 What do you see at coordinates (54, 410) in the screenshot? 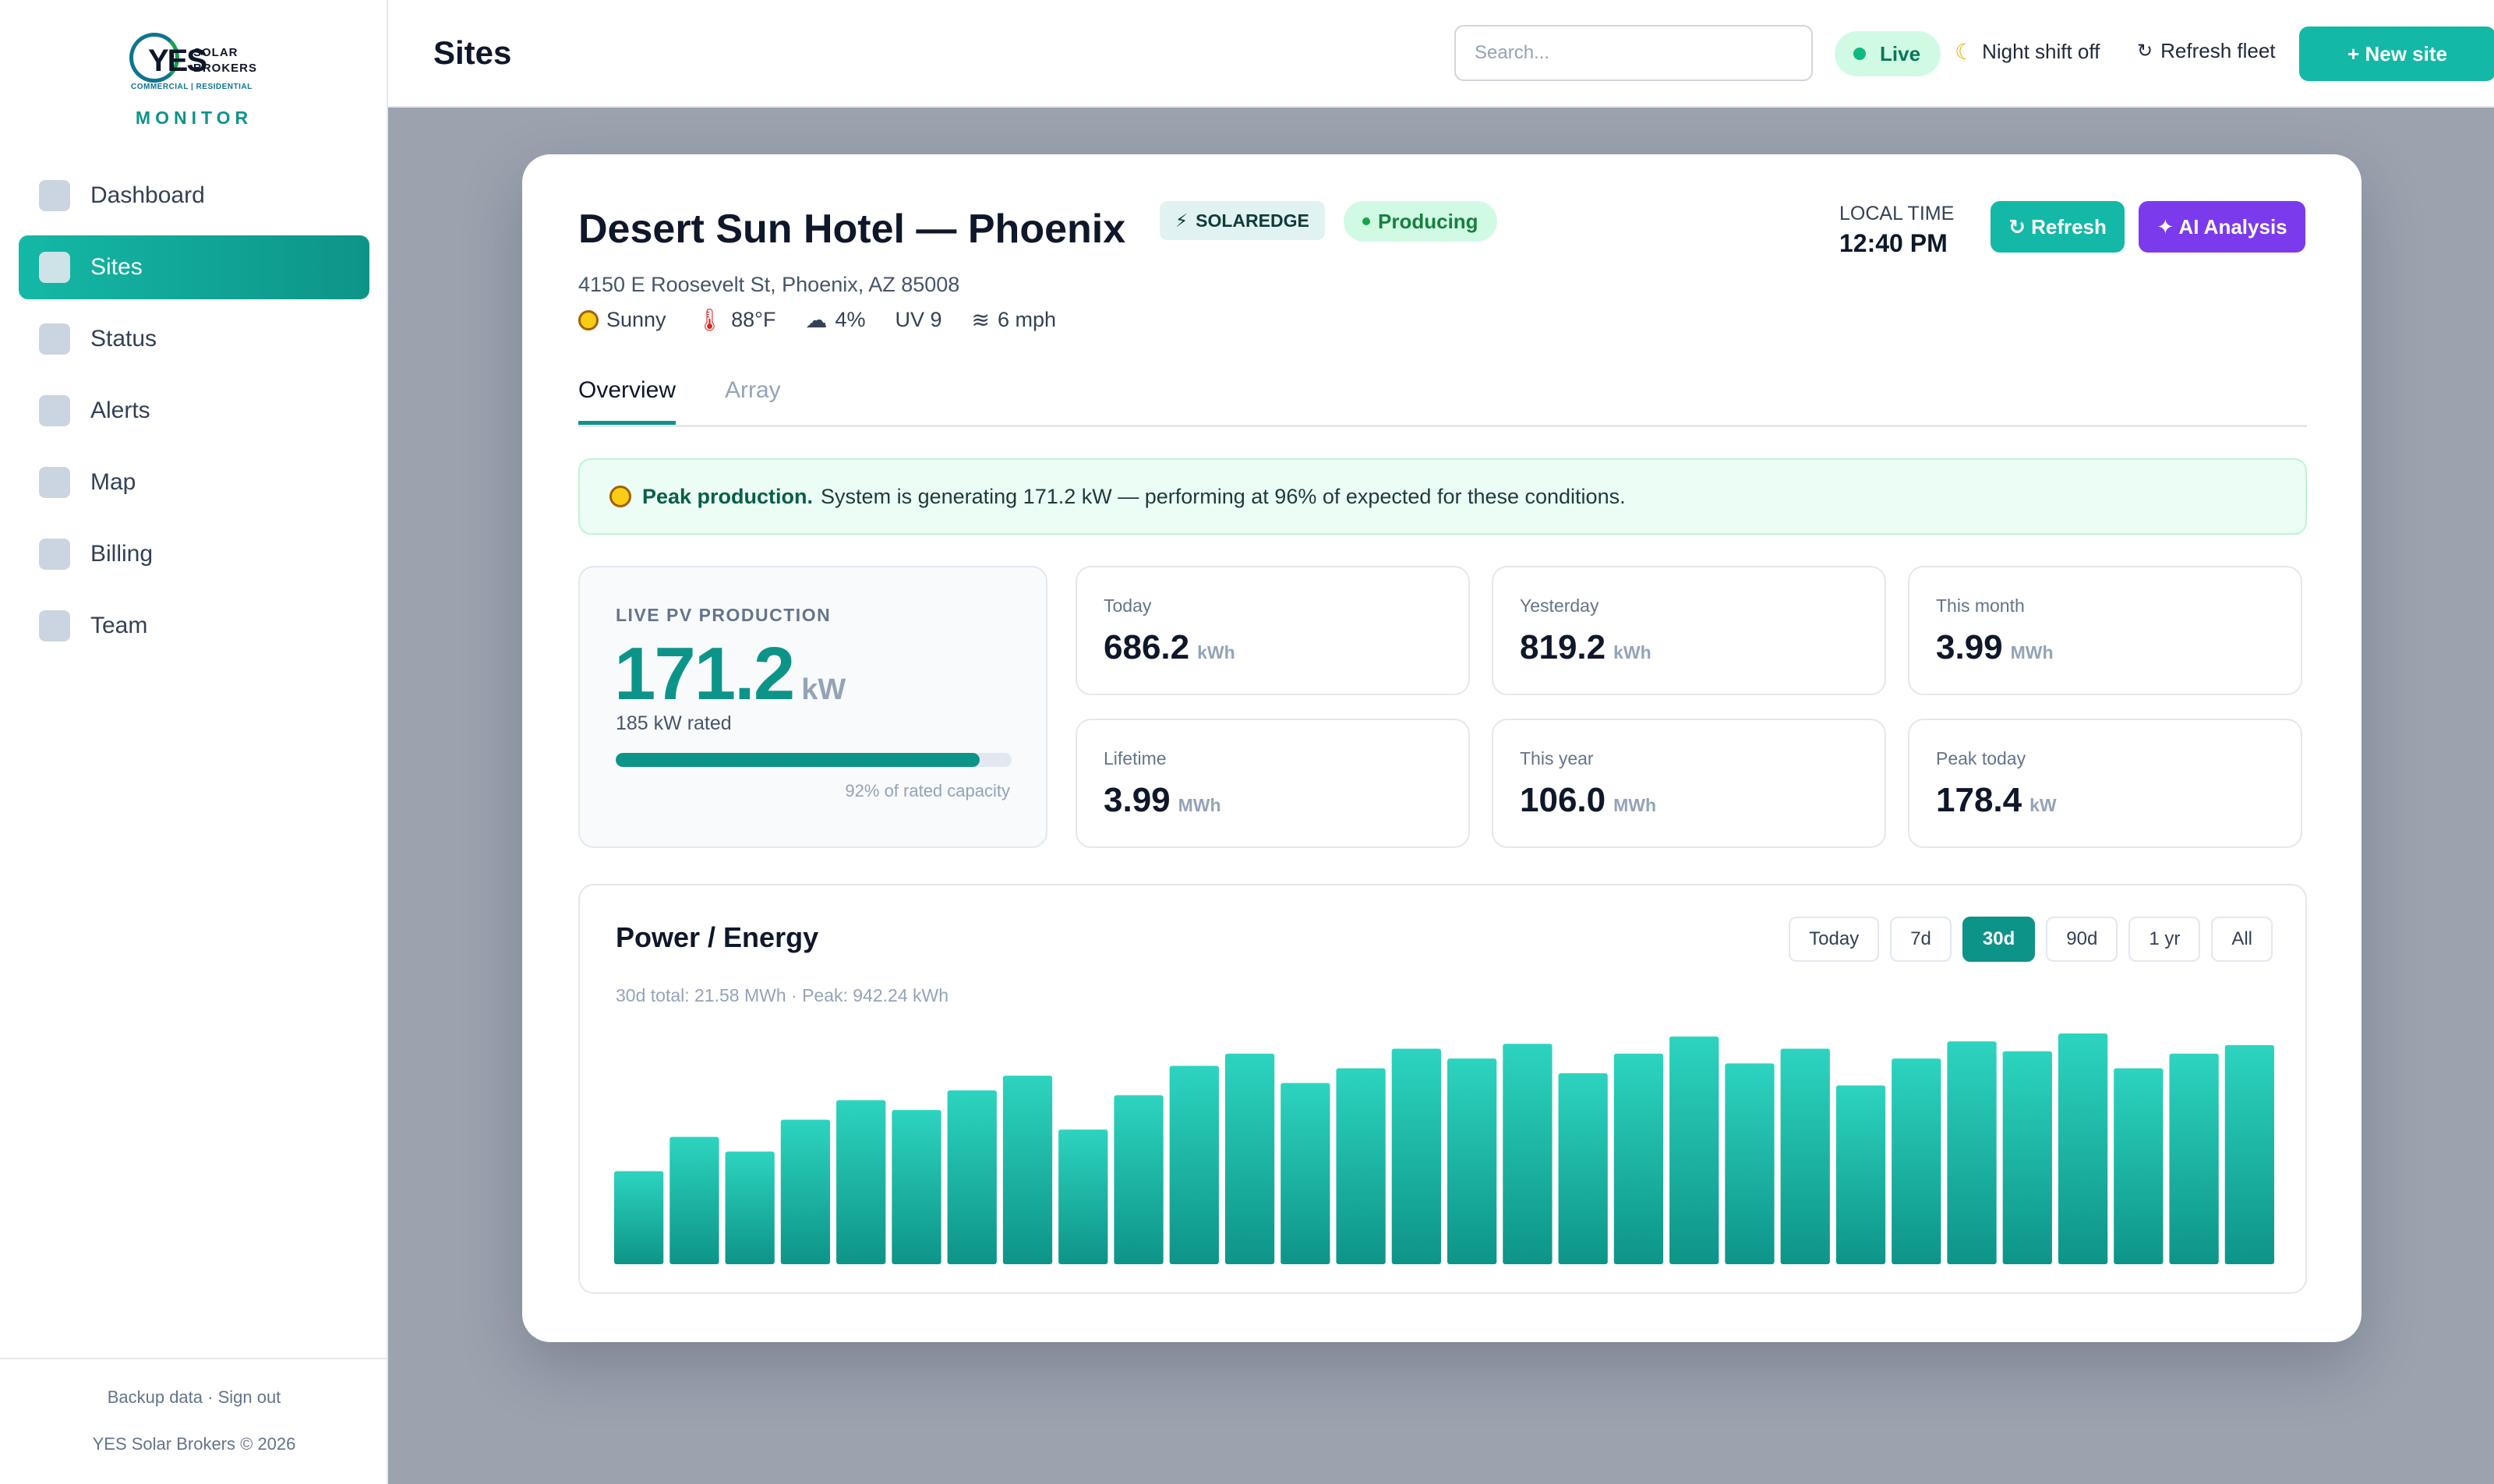
I see `alerts-icon` at bounding box center [54, 410].